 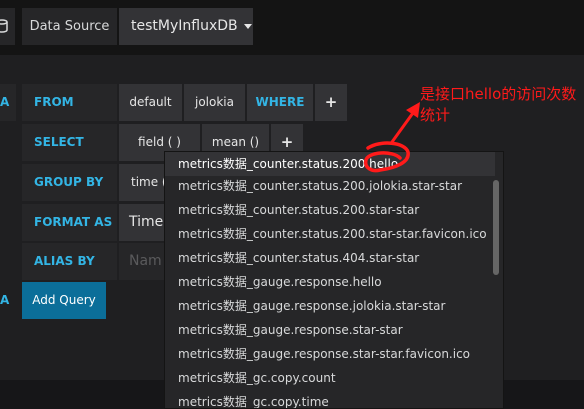 I want to click on annotation-text: 是接口hello的访问次数统计, so click(x=498, y=104).